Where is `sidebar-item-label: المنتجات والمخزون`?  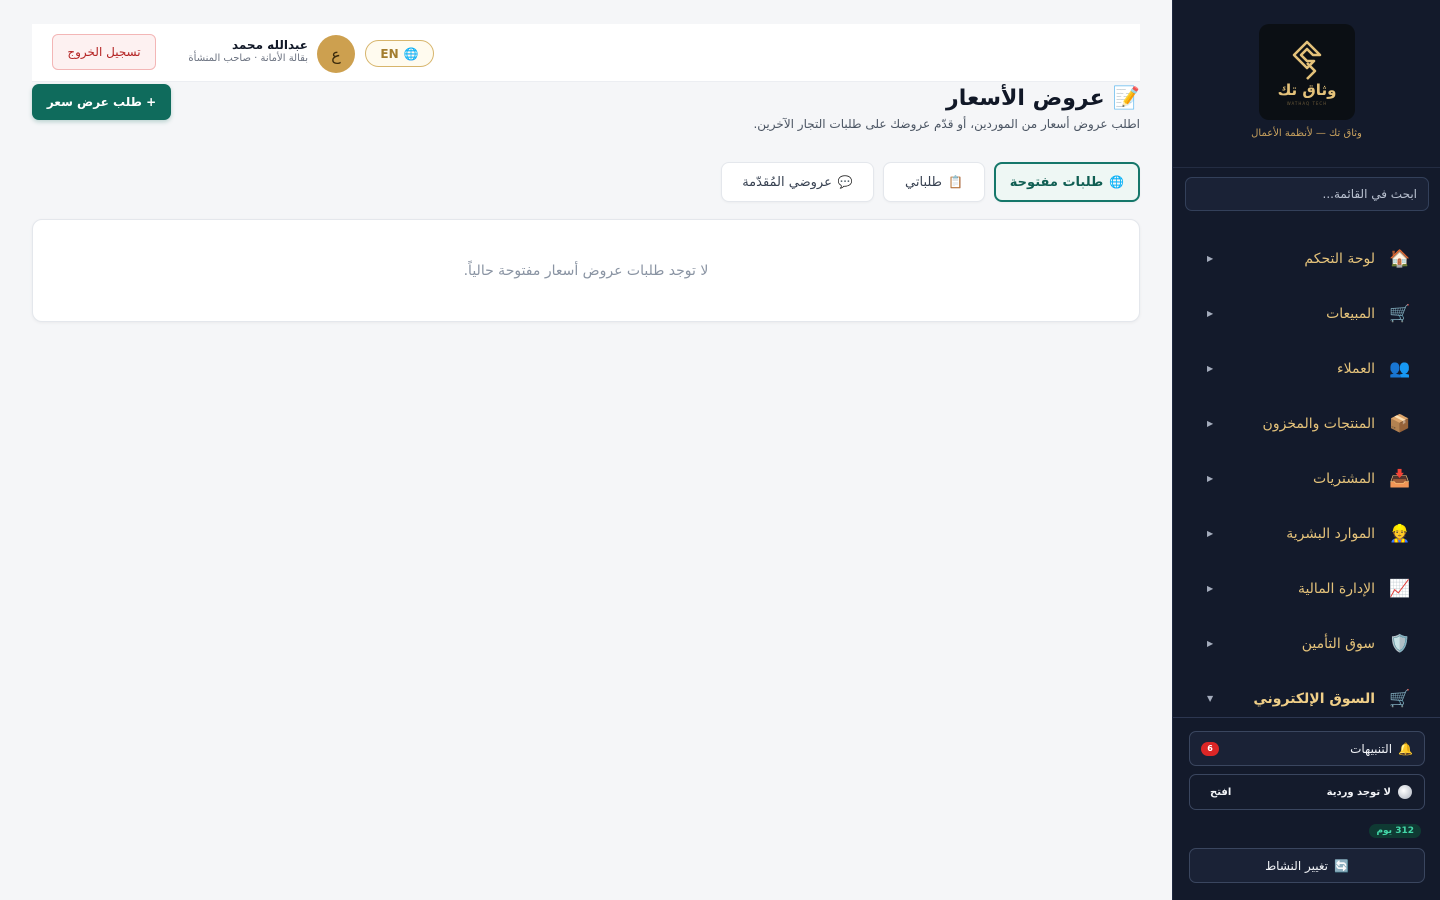 sidebar-item-label: المنتجات والمخزون is located at coordinates (1318, 423).